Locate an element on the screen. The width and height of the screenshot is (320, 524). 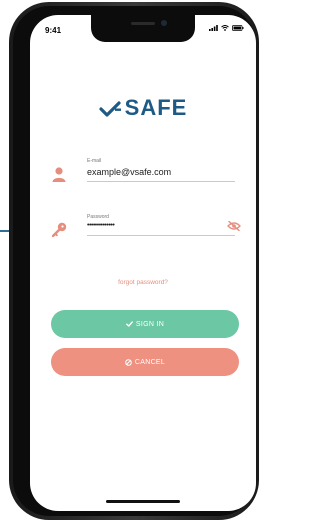
password-label: Password is located at coordinates (98, 217).